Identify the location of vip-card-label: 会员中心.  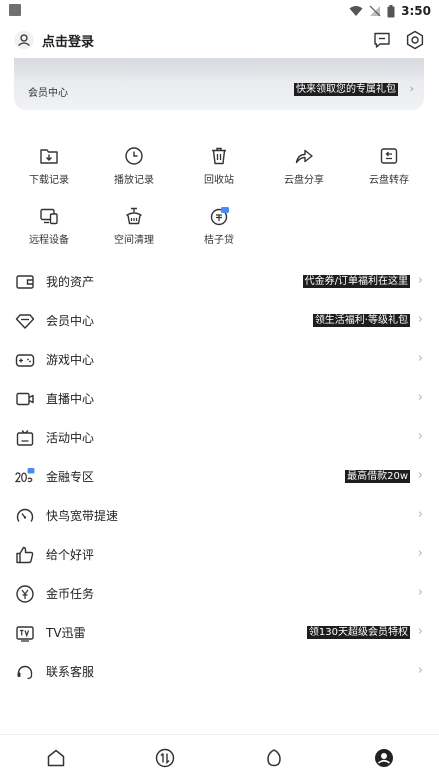
(48, 93).